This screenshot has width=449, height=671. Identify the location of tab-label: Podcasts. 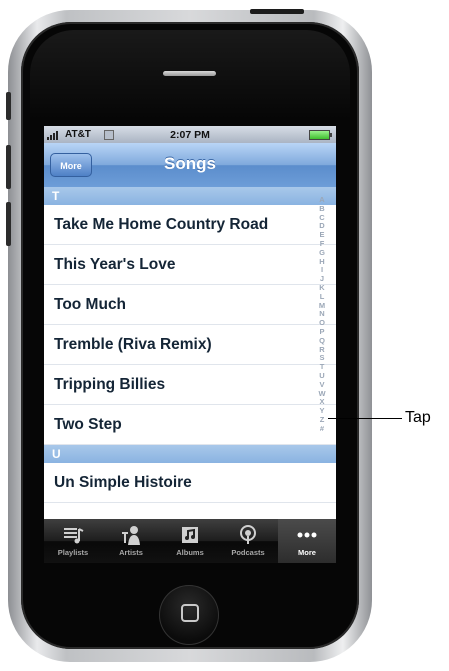
(248, 552).